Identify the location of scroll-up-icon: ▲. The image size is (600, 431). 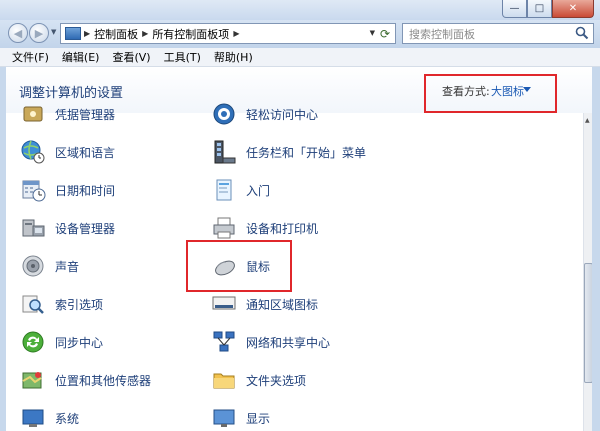
(587, 120).